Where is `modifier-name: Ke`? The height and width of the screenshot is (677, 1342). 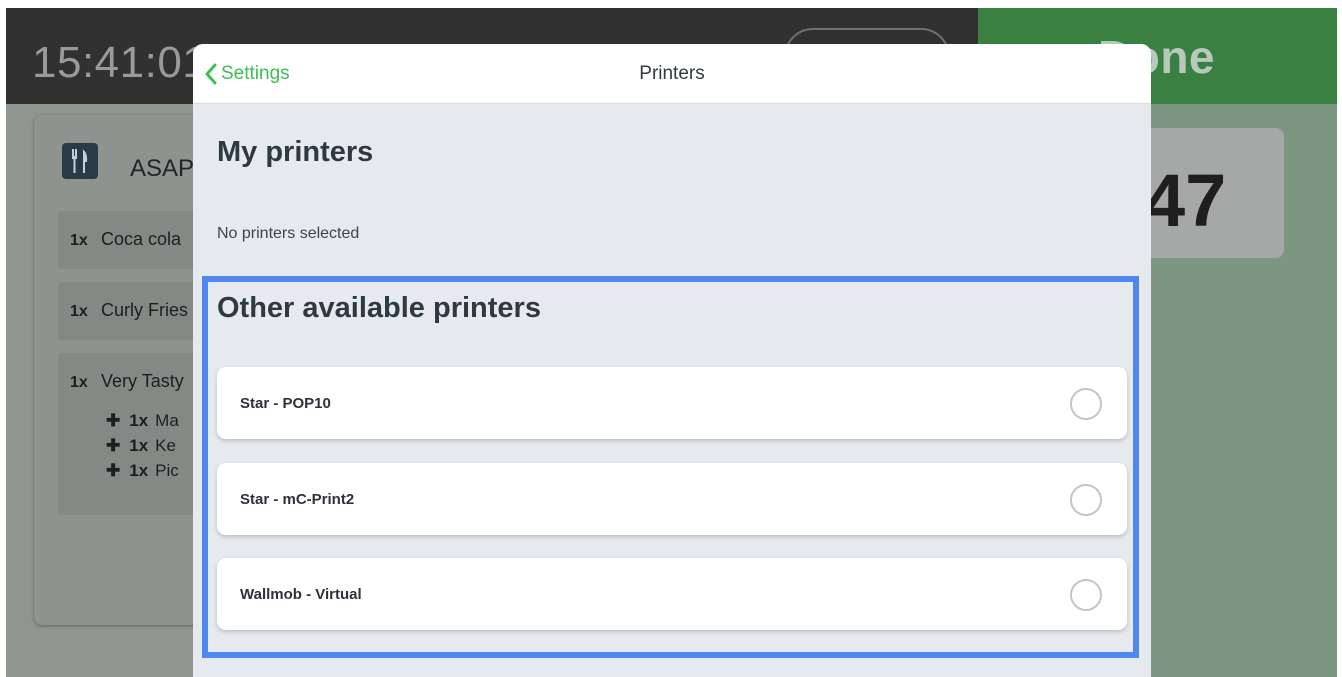
modifier-name: Ke is located at coordinates (165, 445).